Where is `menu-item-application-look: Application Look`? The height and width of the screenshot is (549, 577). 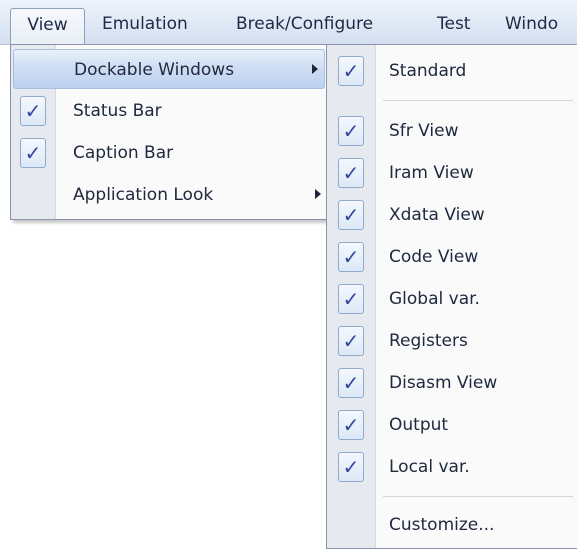
menu-item-application-look: Application Look is located at coordinates (169, 195).